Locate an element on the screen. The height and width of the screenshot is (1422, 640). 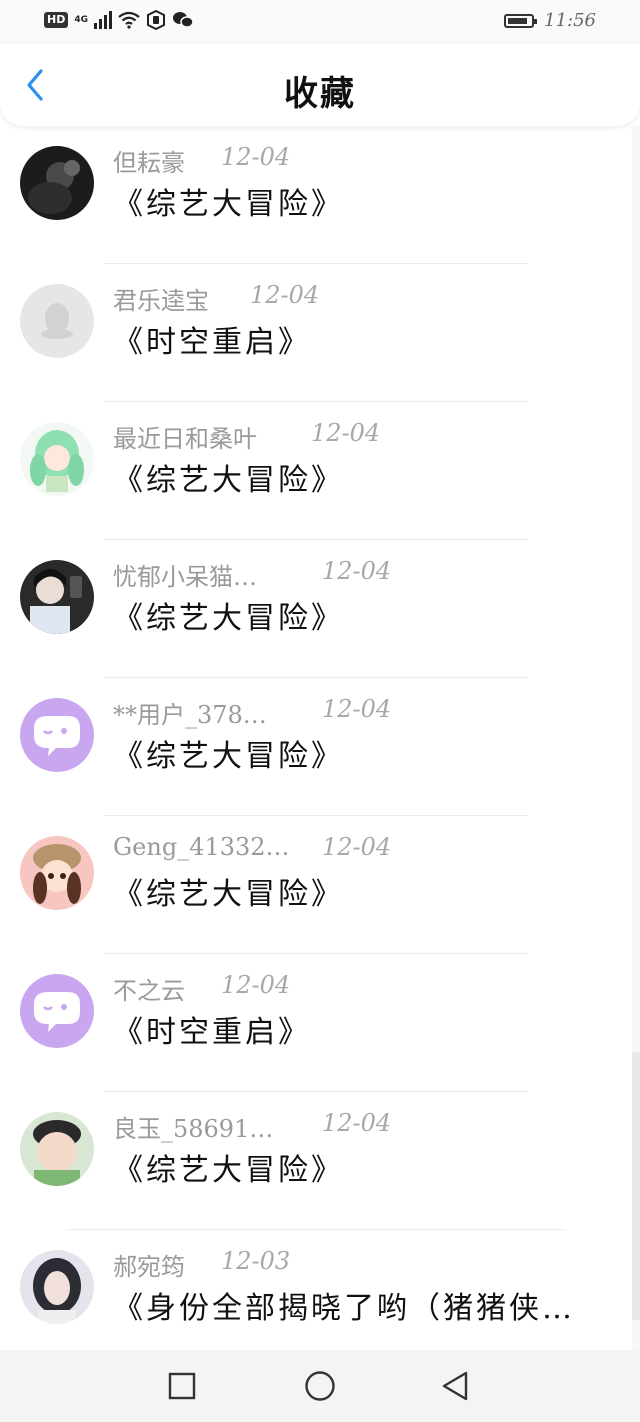
home-button is located at coordinates (320, 1386).